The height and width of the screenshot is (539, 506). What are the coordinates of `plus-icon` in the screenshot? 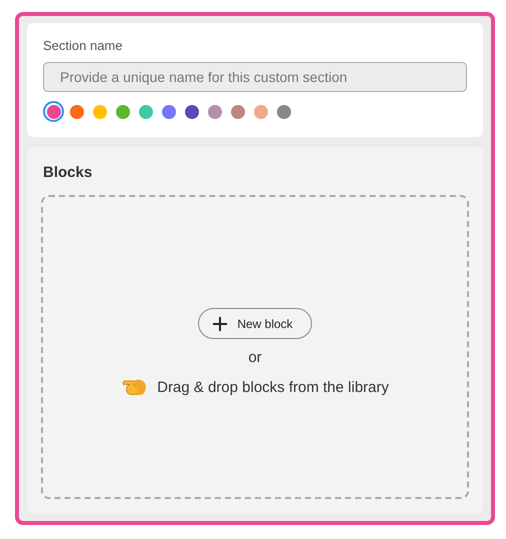 It's located at (220, 323).